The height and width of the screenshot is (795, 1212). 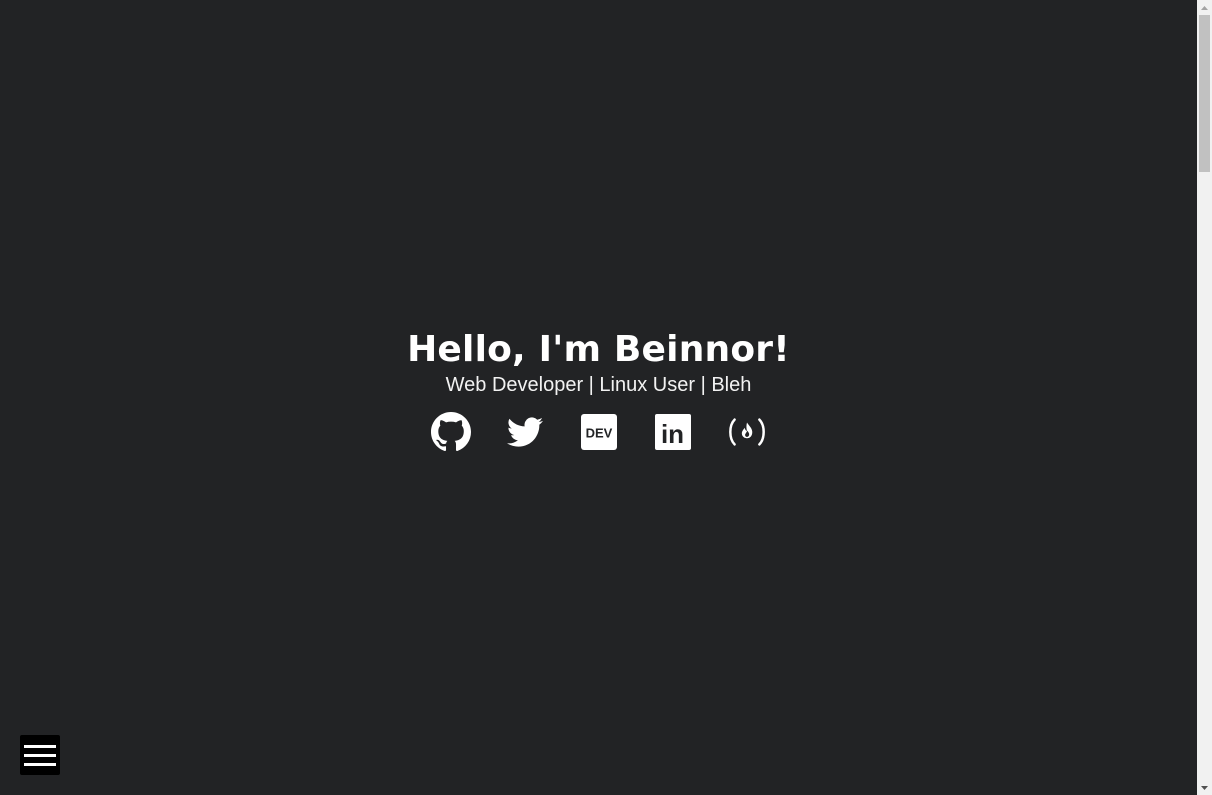 What do you see at coordinates (598, 349) in the screenshot?
I see `hero-title: Hello, I'm Beinnor!` at bounding box center [598, 349].